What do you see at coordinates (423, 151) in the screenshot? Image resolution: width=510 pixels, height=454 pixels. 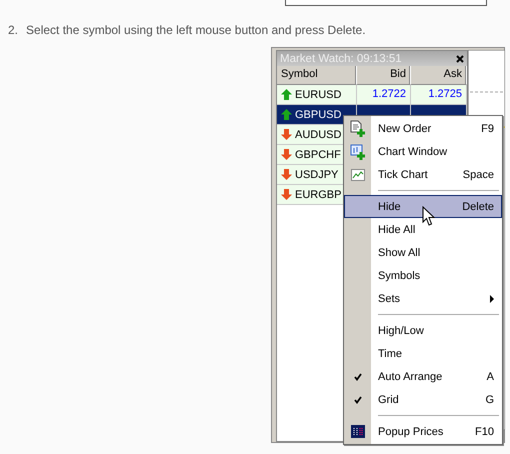 I see `menu-item: Chart Window` at bounding box center [423, 151].